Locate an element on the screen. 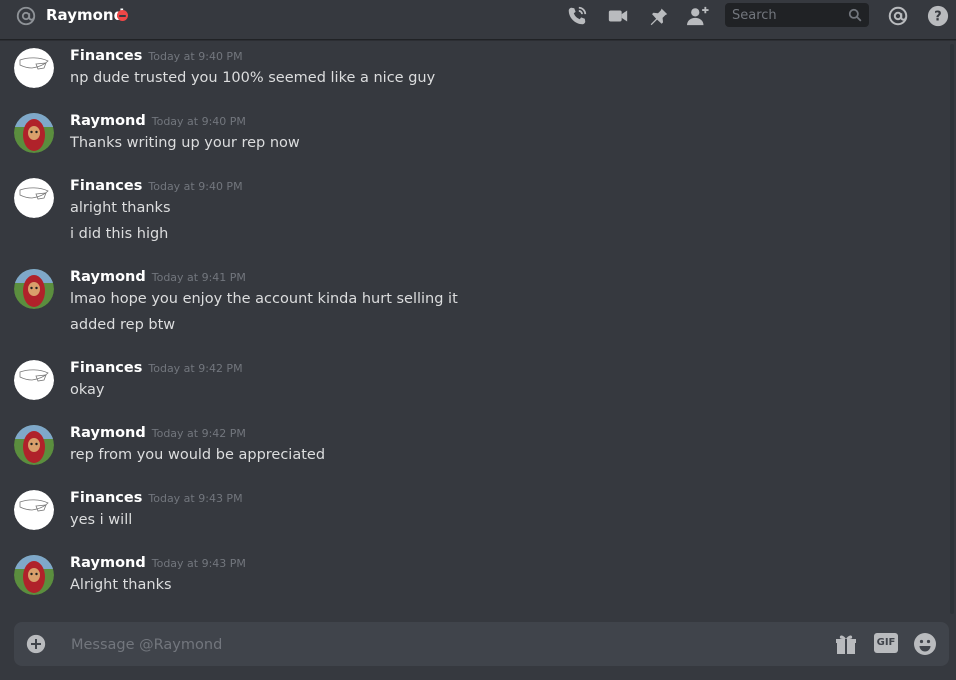 This screenshot has width=956, height=680. call-icon is located at coordinates (577, 16).